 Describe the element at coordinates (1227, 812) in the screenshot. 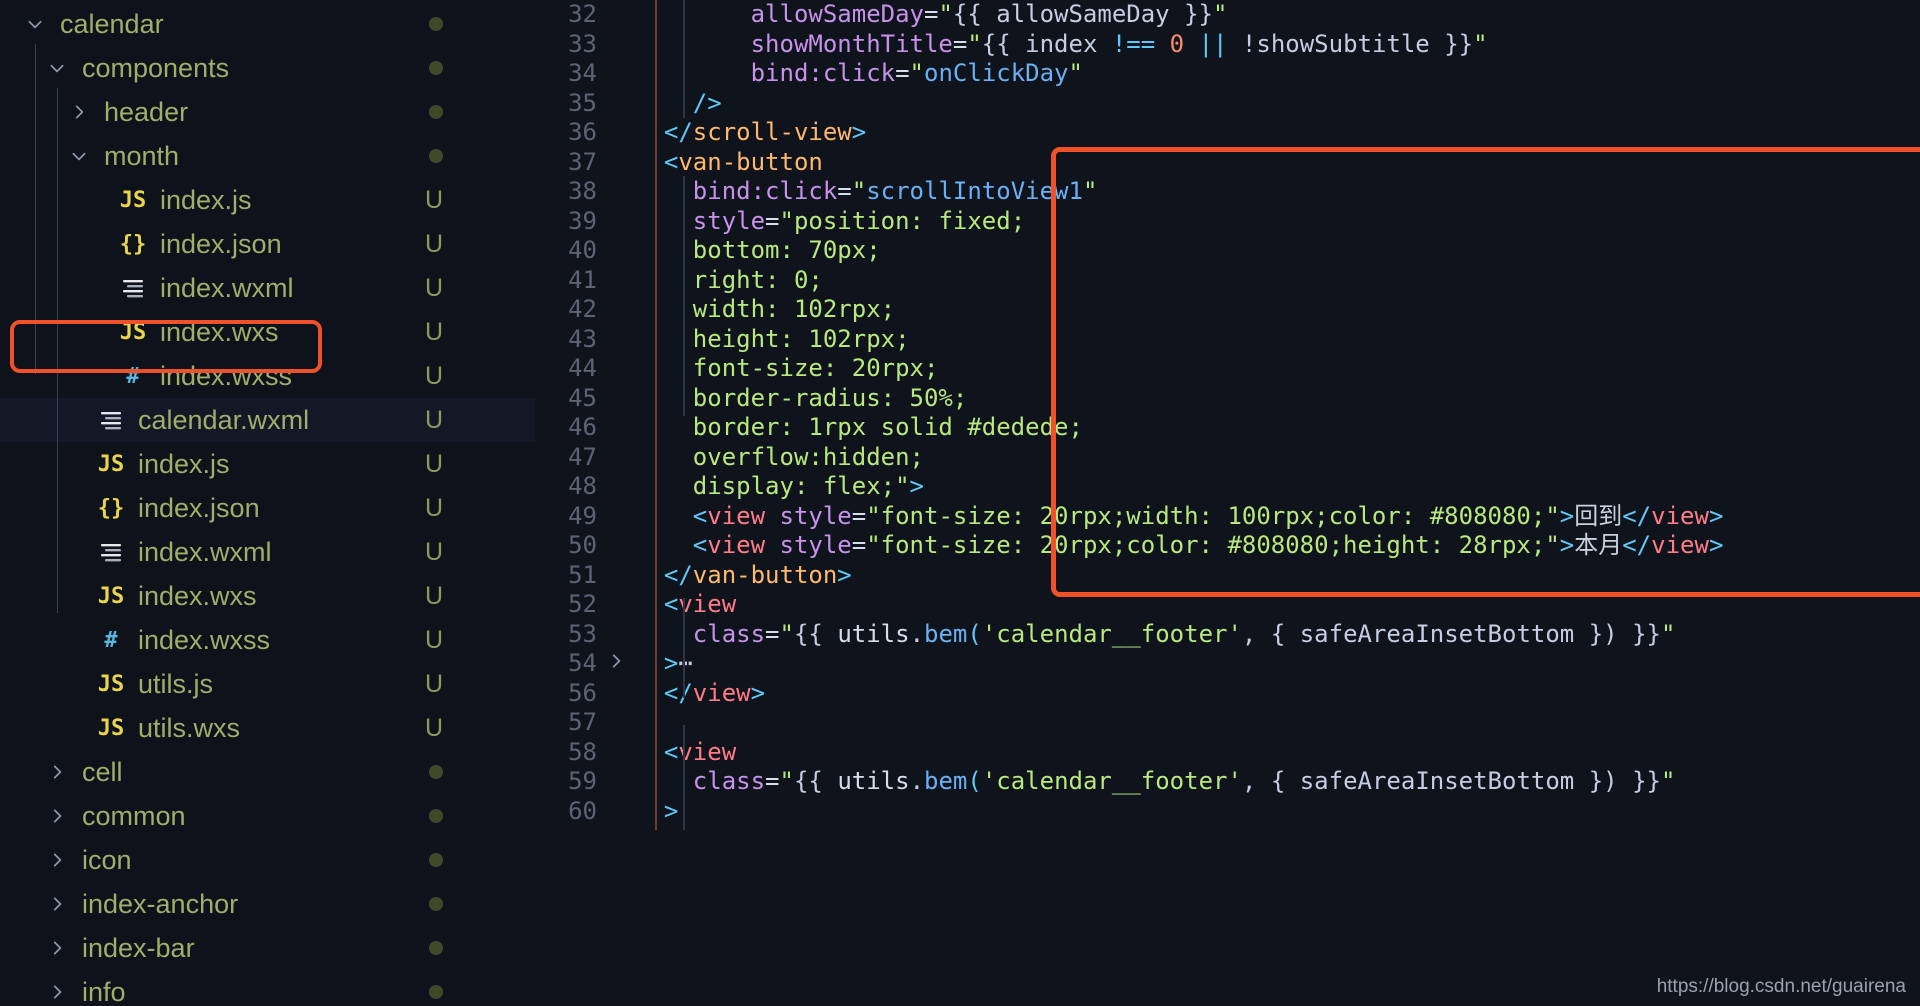

I see `code-line: 60 >` at that location.